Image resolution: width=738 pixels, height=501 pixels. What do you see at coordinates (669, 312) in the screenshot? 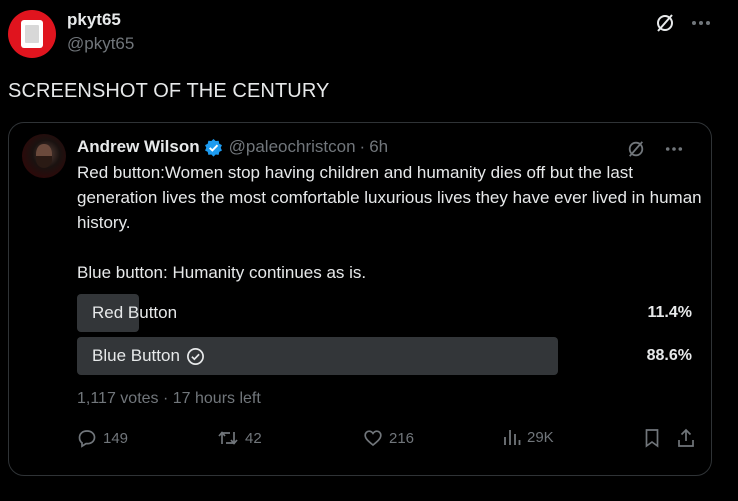
I see `poll-option-percent: 11.4%` at bounding box center [669, 312].